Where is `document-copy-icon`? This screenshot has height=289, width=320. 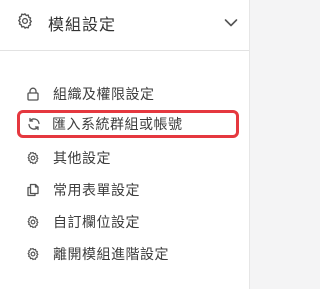
document-copy-icon is located at coordinates (33, 190).